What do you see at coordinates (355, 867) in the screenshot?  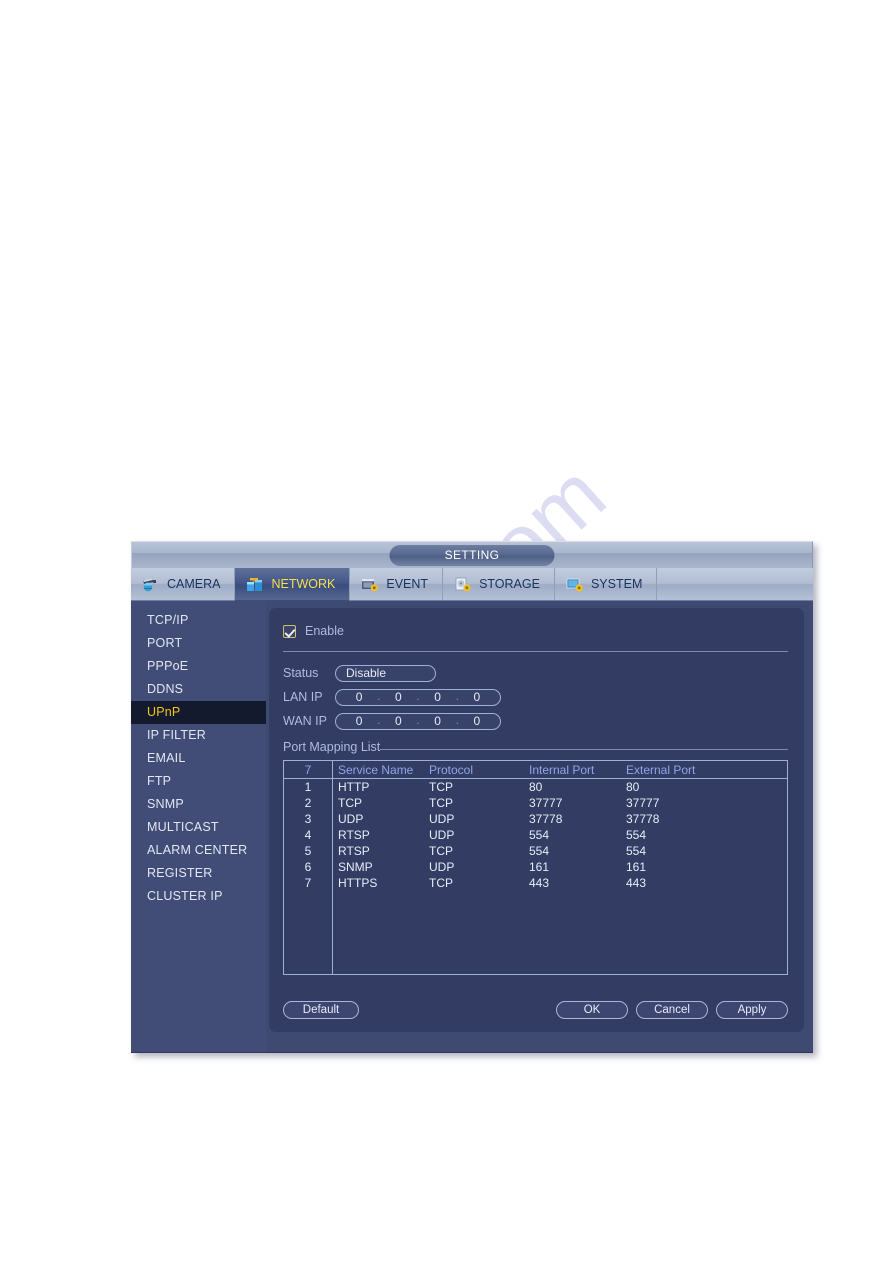 I see `row-service-name: SNMP` at bounding box center [355, 867].